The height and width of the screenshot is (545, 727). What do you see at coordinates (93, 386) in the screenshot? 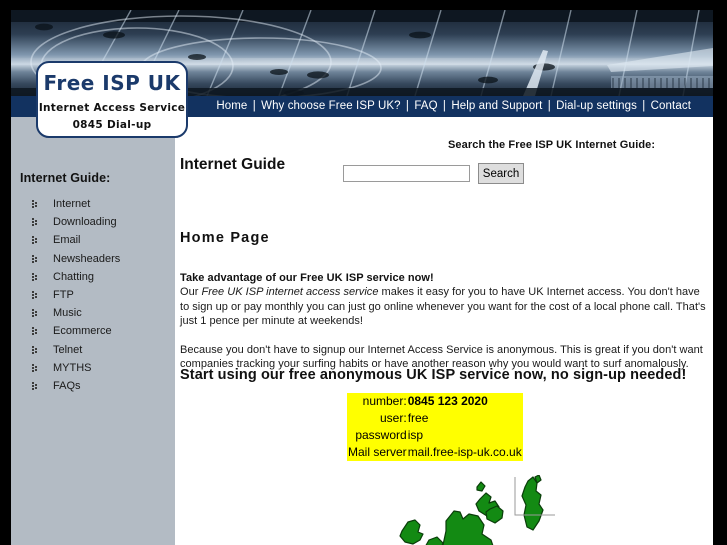
I see `sidebar-item-faqs: FAQs` at bounding box center [93, 386].